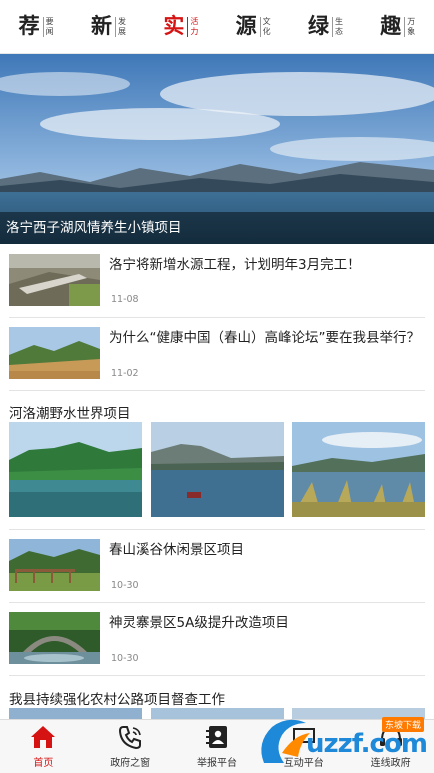 This screenshot has height=773, width=434. Describe the element at coordinates (194, 21) in the screenshot. I see `tab-sub-char: 活` at that location.